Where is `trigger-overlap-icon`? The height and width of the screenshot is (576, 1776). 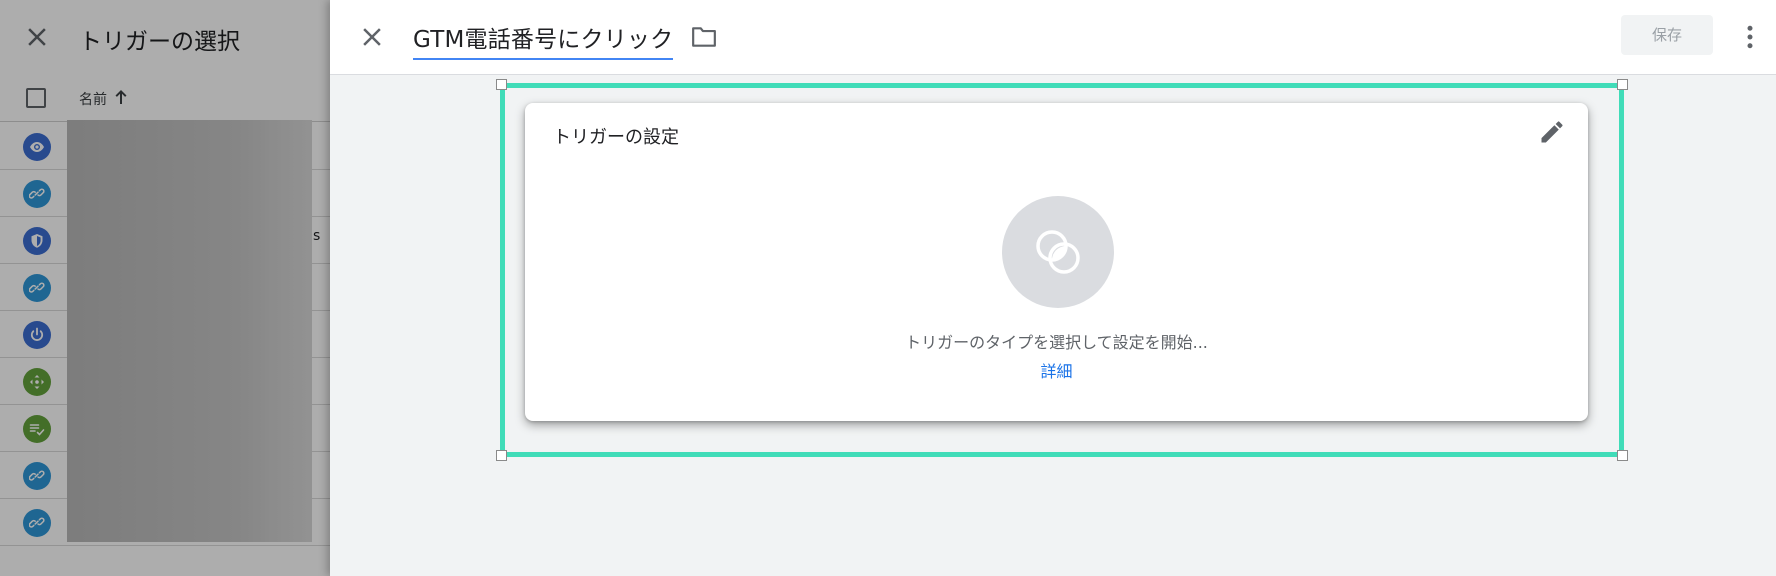
trigger-overlap-icon is located at coordinates (1058, 252).